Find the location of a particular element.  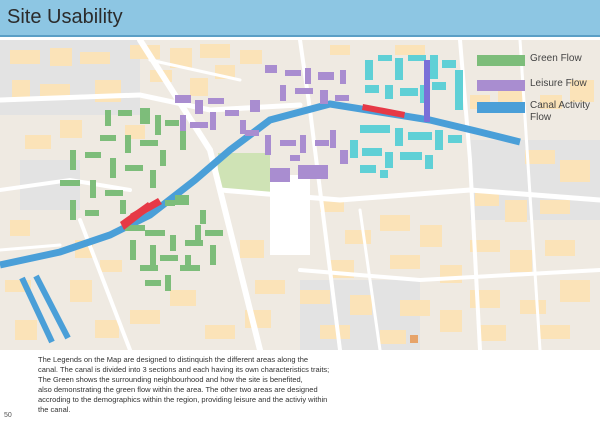

header-bar: Site Usability is located at coordinates (300, 18).